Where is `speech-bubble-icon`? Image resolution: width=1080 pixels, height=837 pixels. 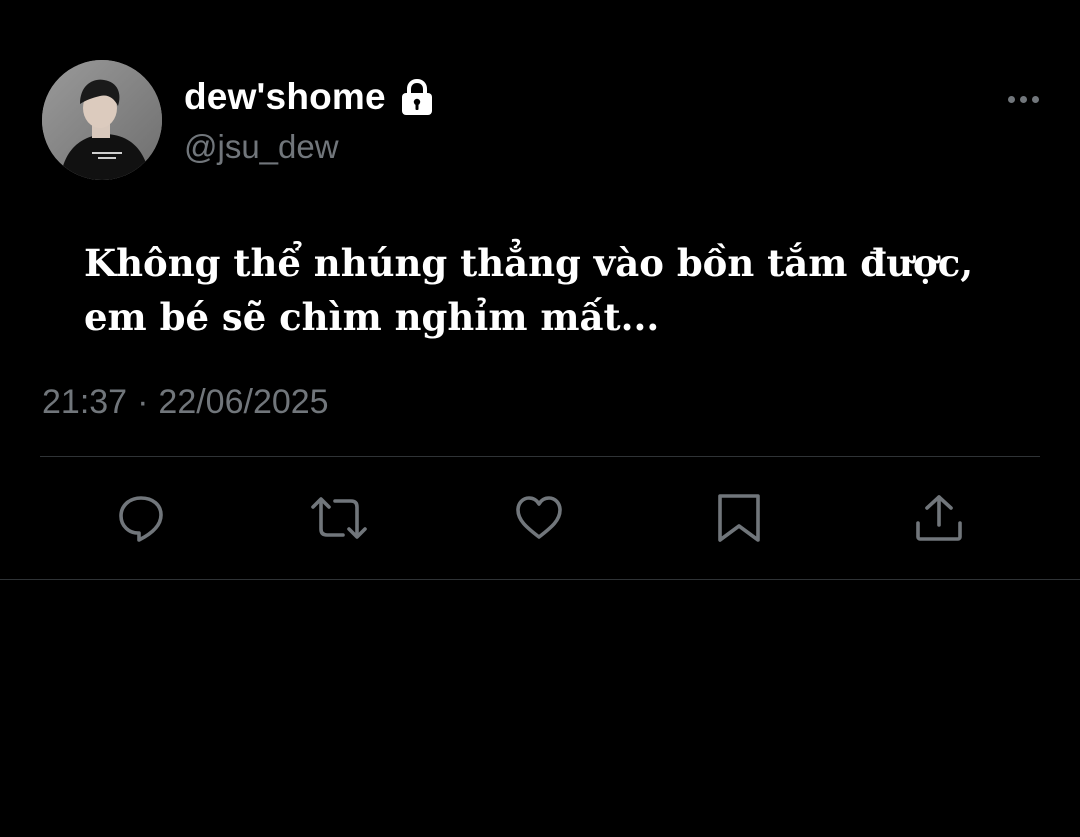
speech-bubble-icon is located at coordinates (141, 519).